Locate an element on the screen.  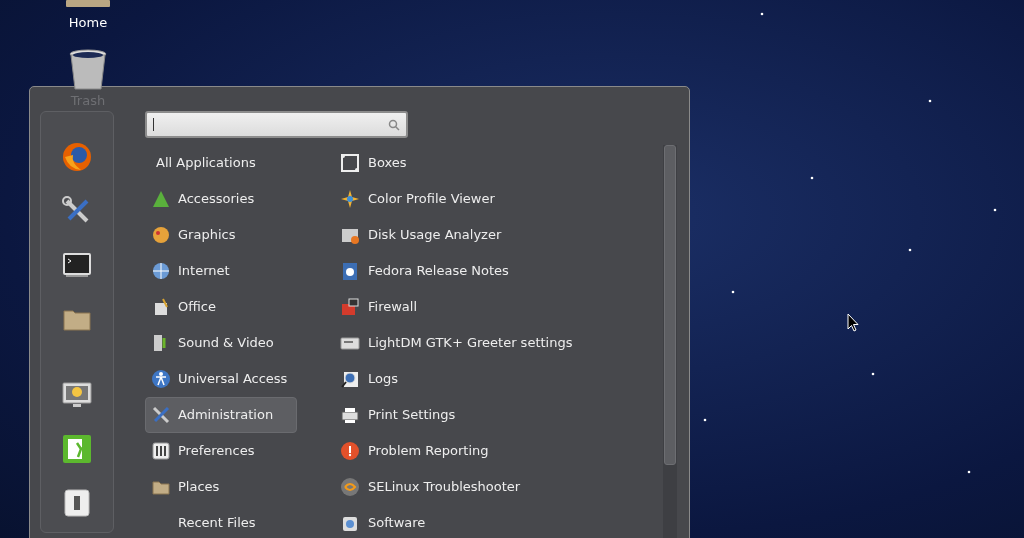
category-item: Accessories is located at coordinates (221, 199).